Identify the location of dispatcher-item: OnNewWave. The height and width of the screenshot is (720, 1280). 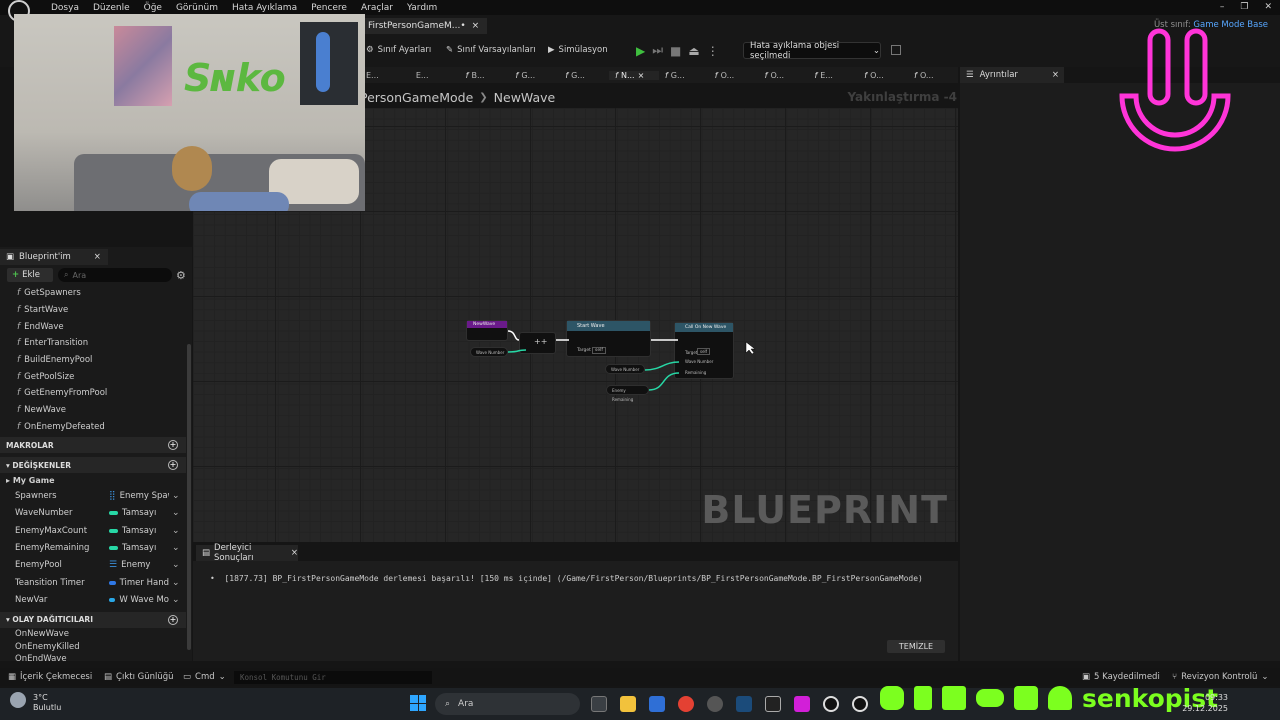
(93, 634).